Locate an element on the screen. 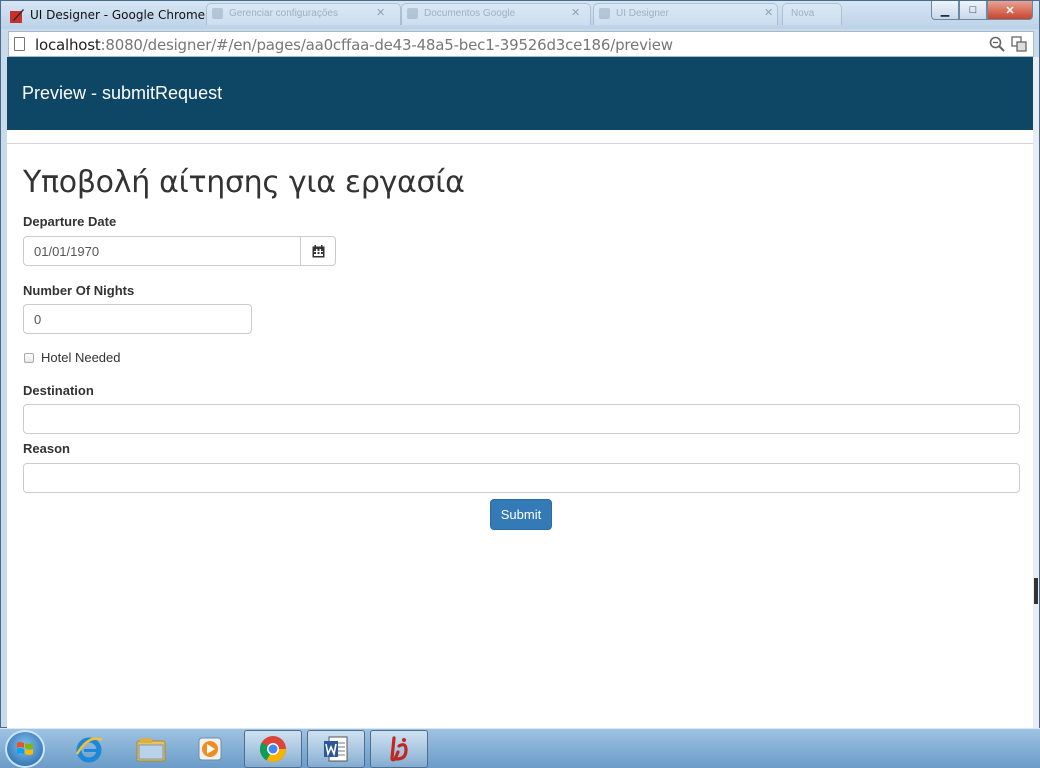  reason-input is located at coordinates (521, 478).